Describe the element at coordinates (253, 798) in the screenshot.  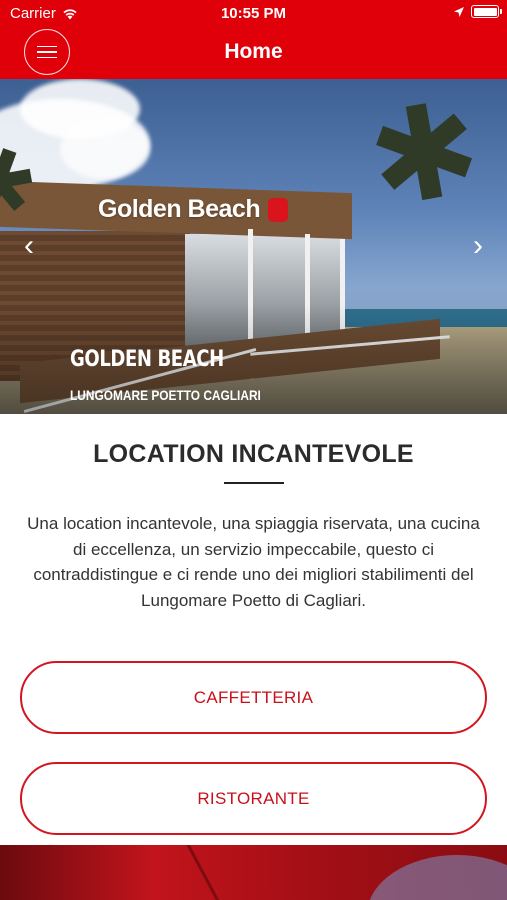
I see `ristorante-button: RISTORANTE` at that location.